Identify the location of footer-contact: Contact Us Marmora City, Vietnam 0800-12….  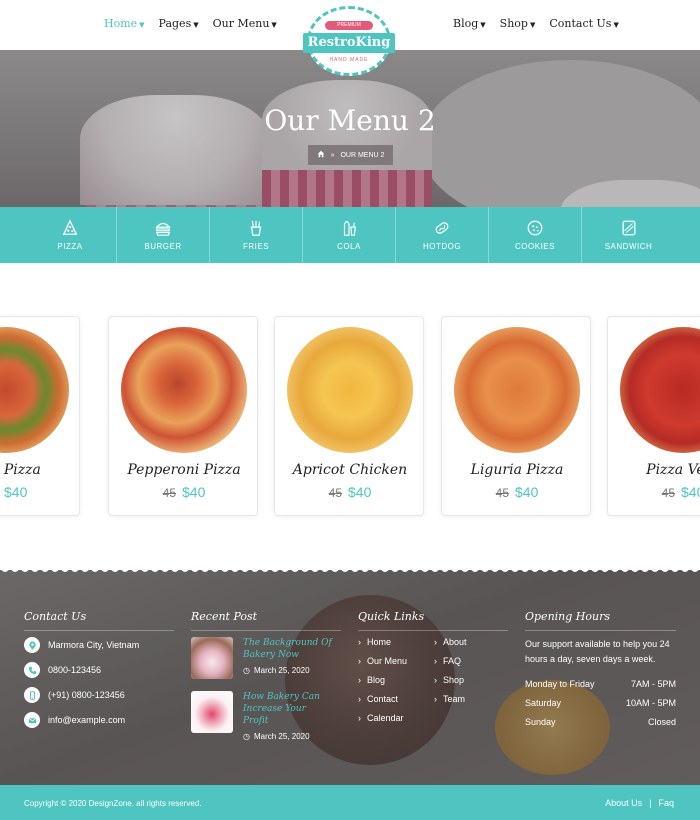
(81, 673).